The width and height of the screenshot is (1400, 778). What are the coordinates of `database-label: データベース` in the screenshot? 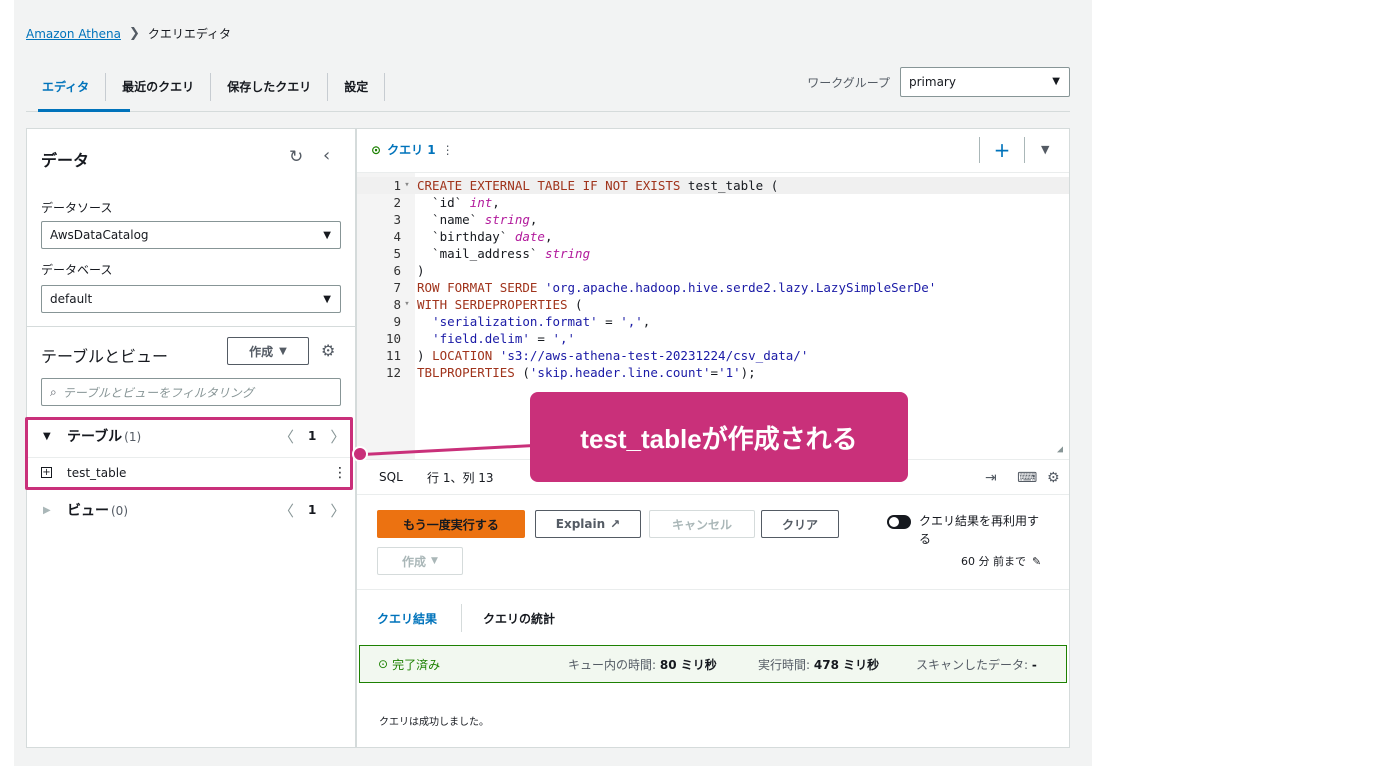 It's located at (77, 270).